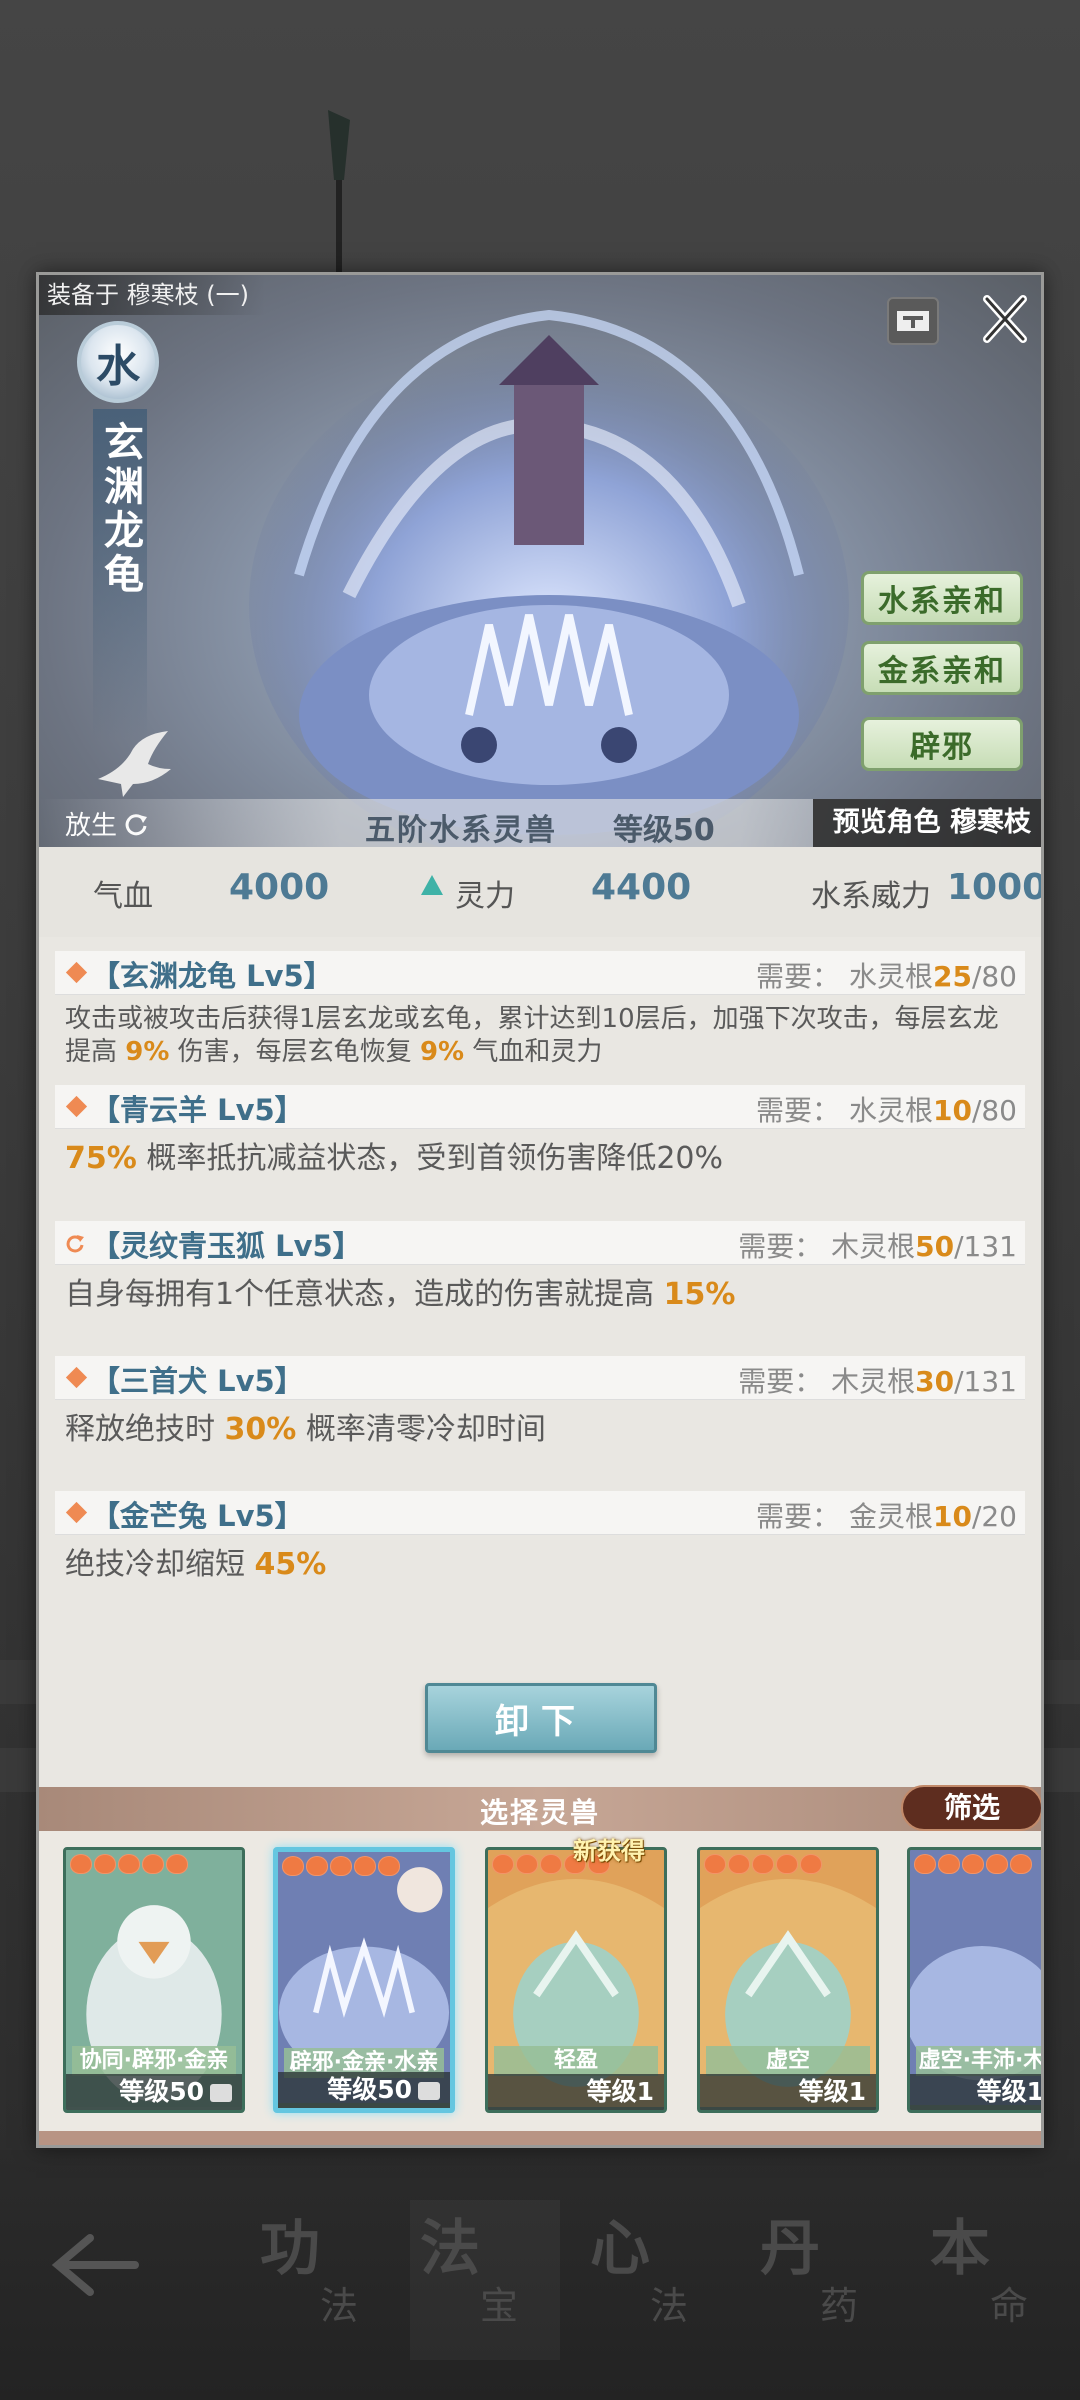  I want to click on nav-tab-gongfa: 功 法, so click(325, 2280).